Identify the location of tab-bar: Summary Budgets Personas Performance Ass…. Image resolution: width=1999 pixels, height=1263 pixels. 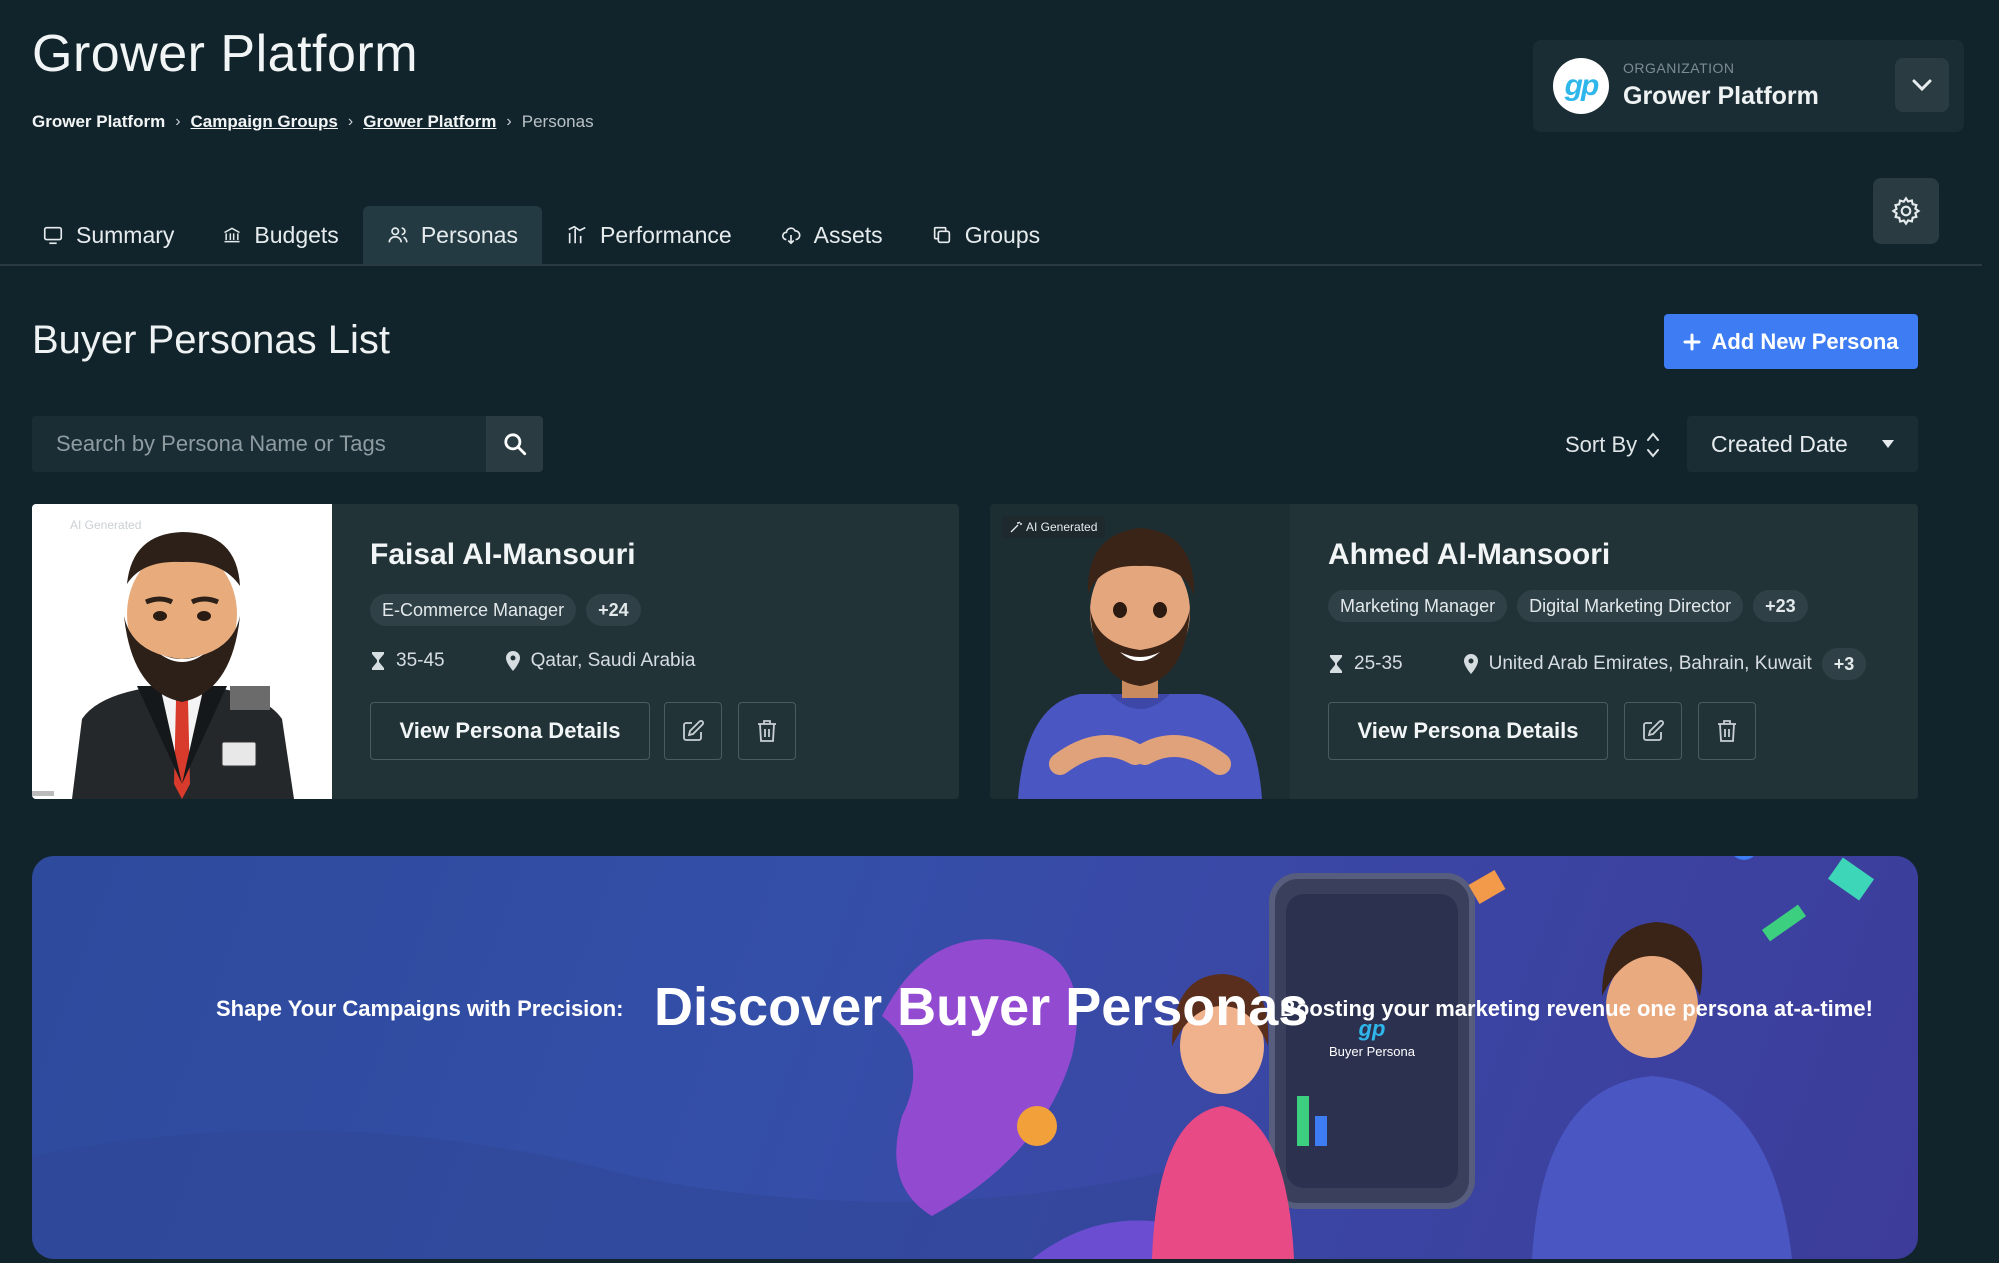
(991, 236).